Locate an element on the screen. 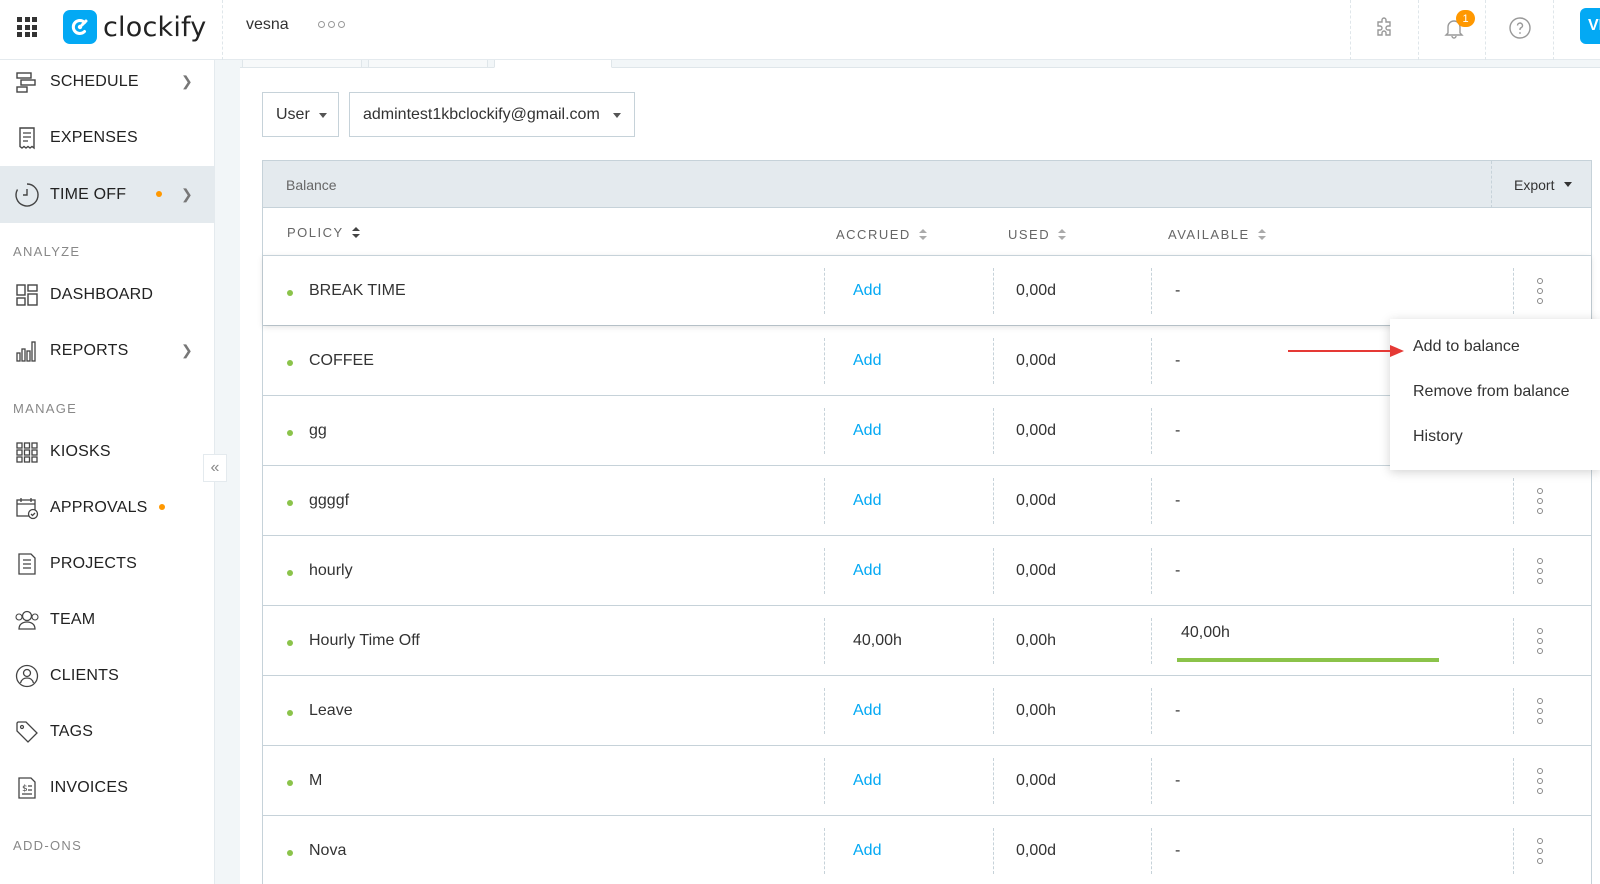 This screenshot has width=1600, height=884. sidebar-item-invoices: $ INVOICES is located at coordinates (107, 787).